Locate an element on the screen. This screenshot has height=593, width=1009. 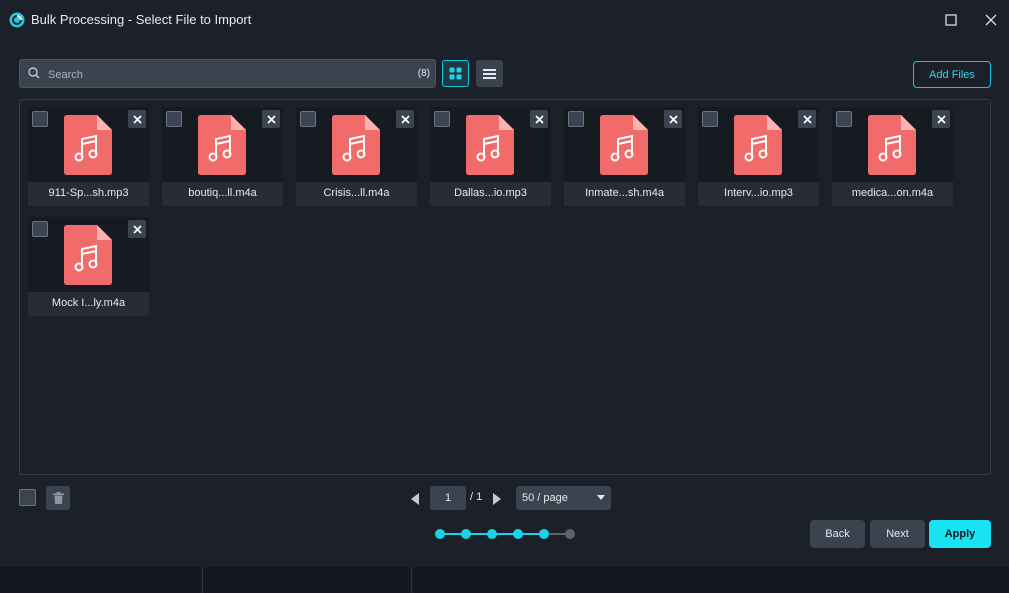
file-card: Interv...io.mp3 is located at coordinates (758, 156).